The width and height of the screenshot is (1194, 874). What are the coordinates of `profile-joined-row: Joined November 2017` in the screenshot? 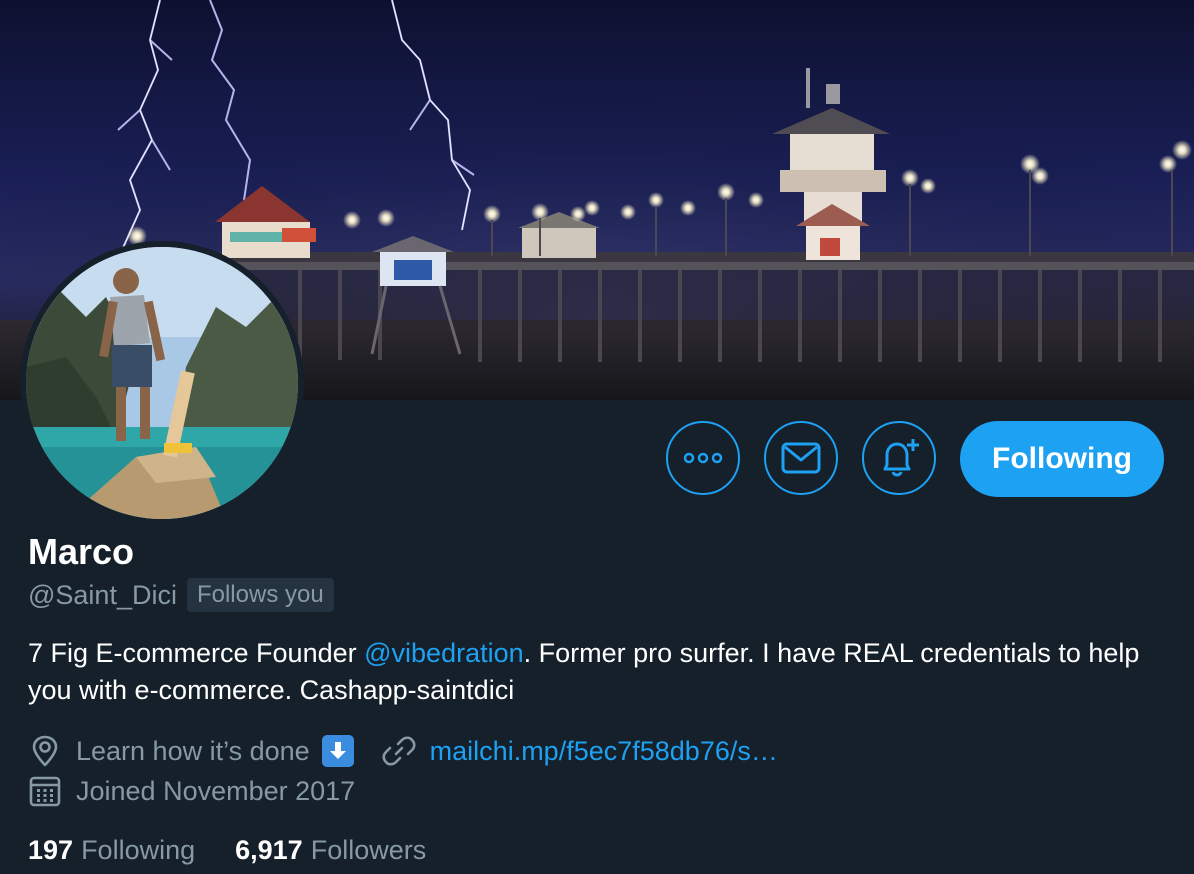 It's located at (191, 791).